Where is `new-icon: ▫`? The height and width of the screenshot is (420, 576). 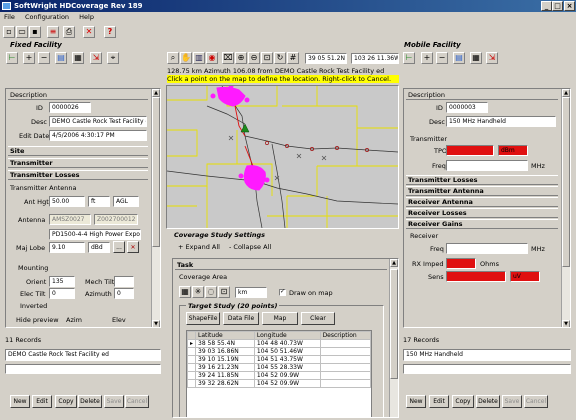
new-icon: ▫ is located at coordinates (9, 32).